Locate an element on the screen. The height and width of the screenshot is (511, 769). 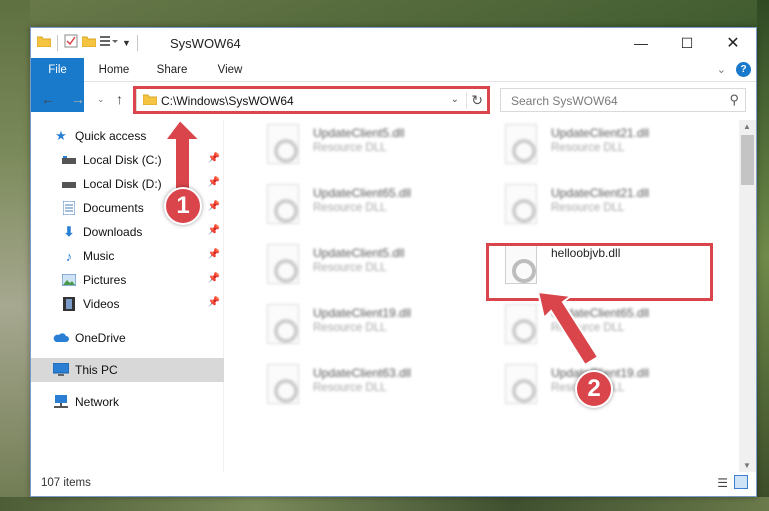
sidebar-item-local-disk-c: Local Disk (C:) 📌 is located at coordinates (127, 160).